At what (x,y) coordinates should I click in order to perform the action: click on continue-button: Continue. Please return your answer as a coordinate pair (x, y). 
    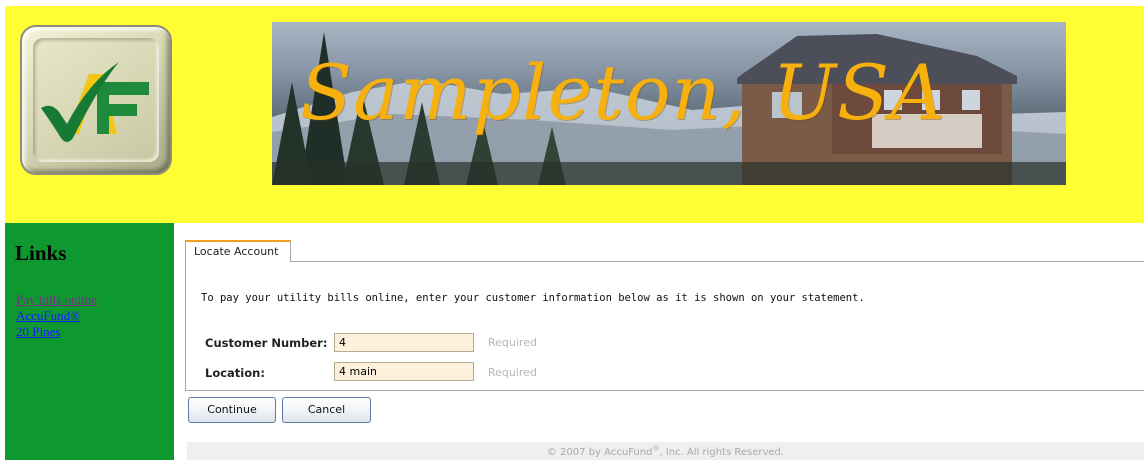
    Looking at the image, I should click on (232, 410).